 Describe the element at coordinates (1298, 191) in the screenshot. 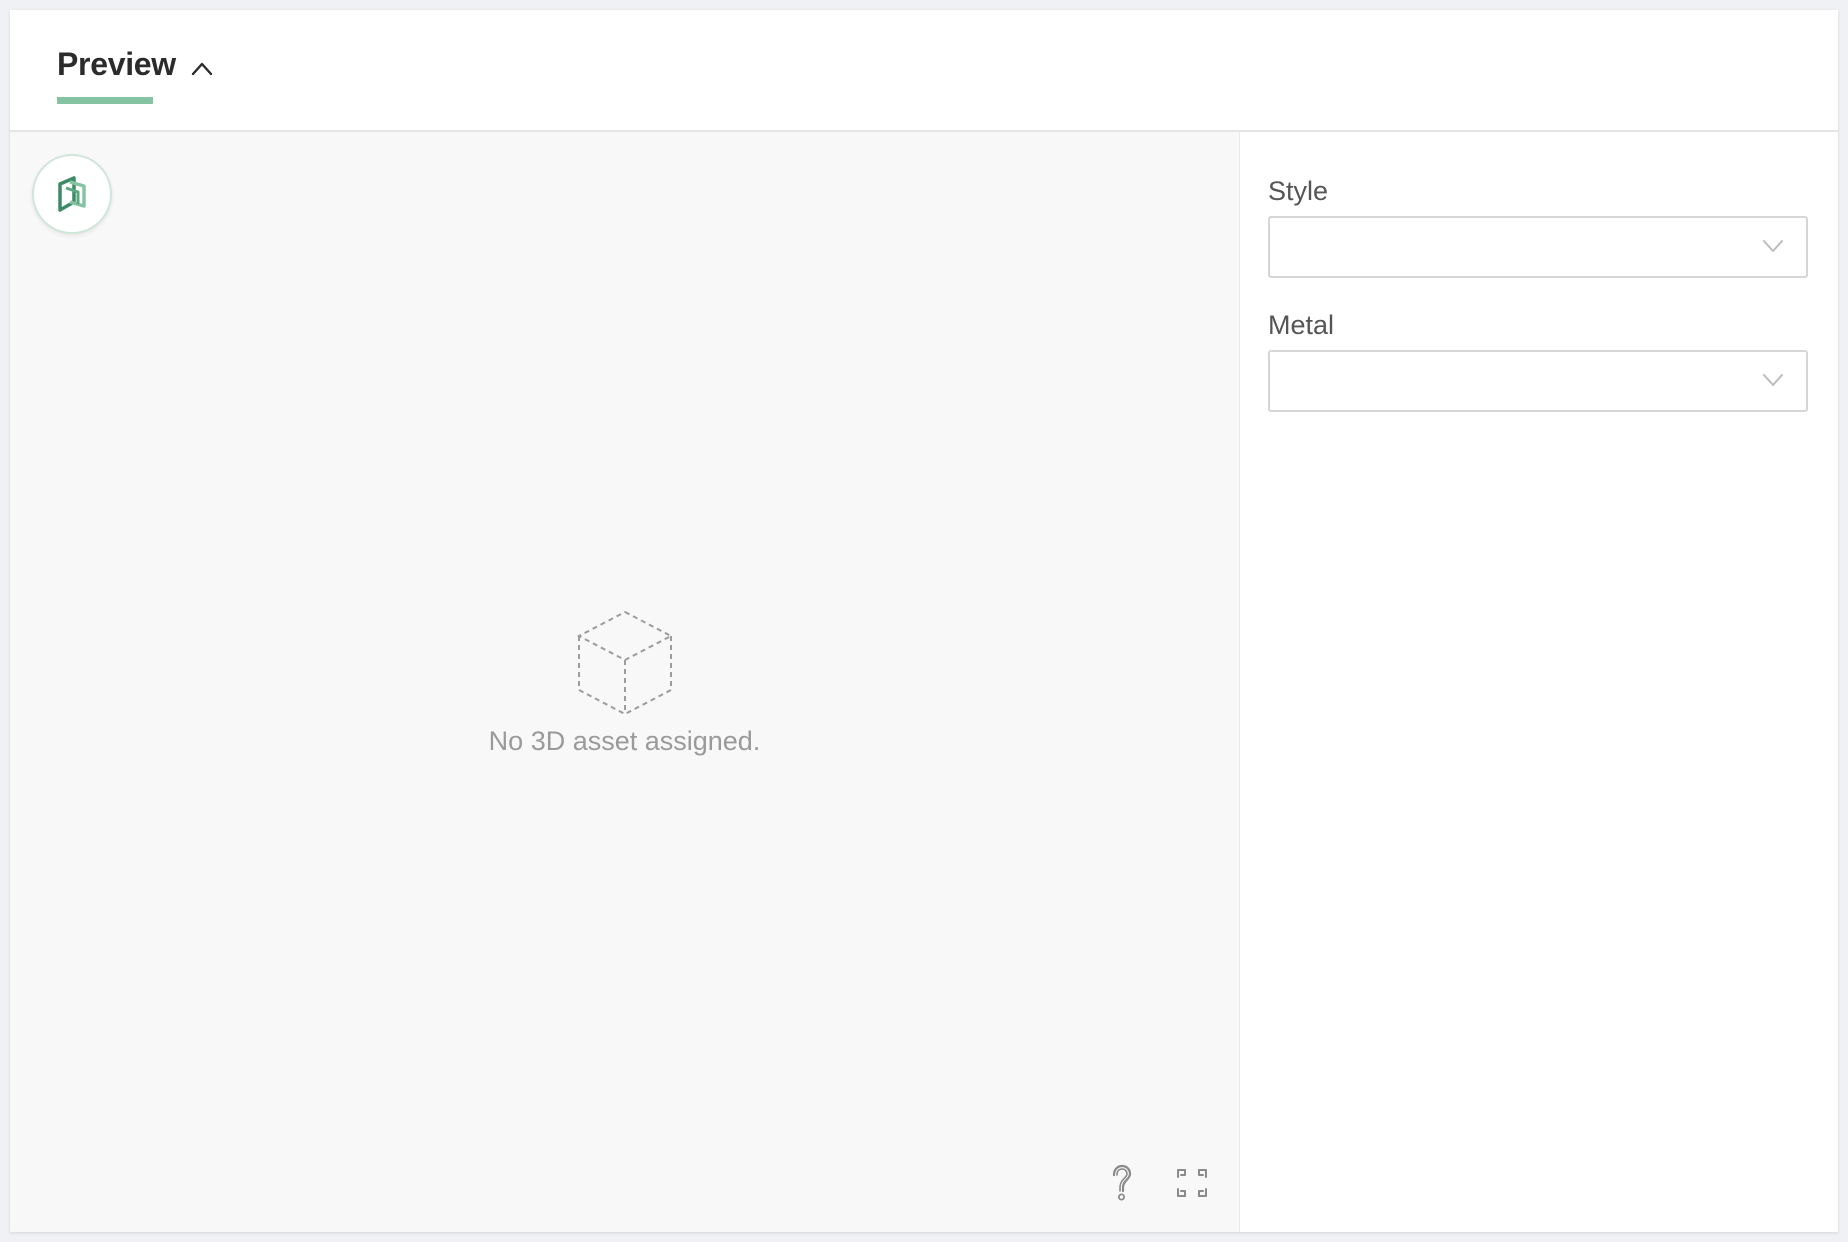

I see `style-label: Style` at that location.